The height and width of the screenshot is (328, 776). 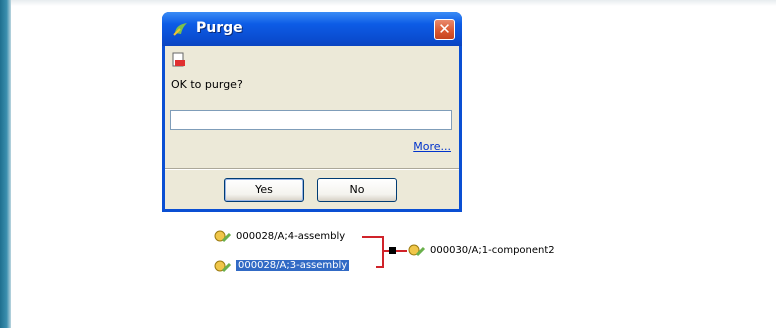 I want to click on node-label: 000028/A;4-assembly, so click(x=291, y=236).